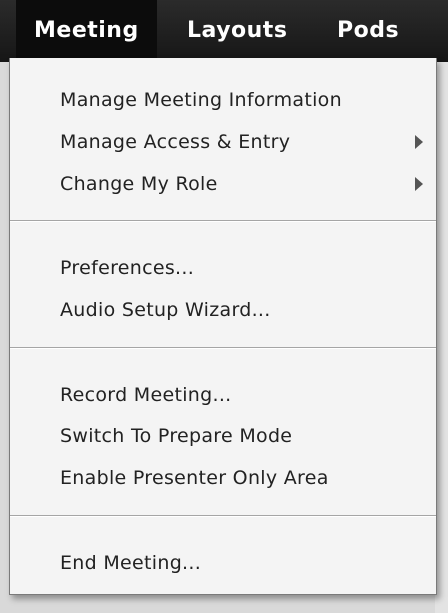  Describe the element at coordinates (368, 31) in the screenshot. I see `menubar-item-pods: Pods` at that location.